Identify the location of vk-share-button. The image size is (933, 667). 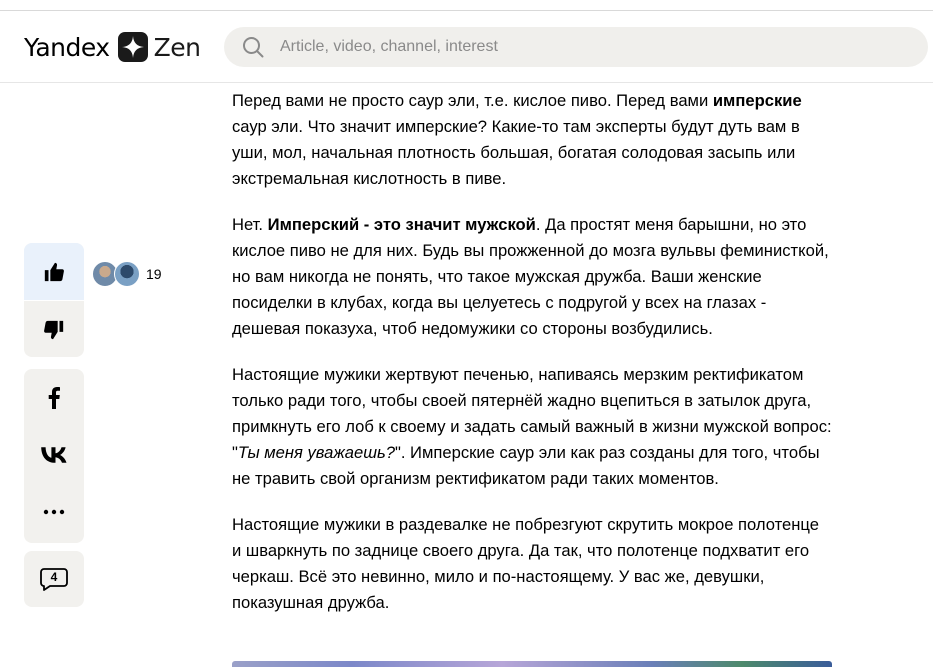
(54, 454).